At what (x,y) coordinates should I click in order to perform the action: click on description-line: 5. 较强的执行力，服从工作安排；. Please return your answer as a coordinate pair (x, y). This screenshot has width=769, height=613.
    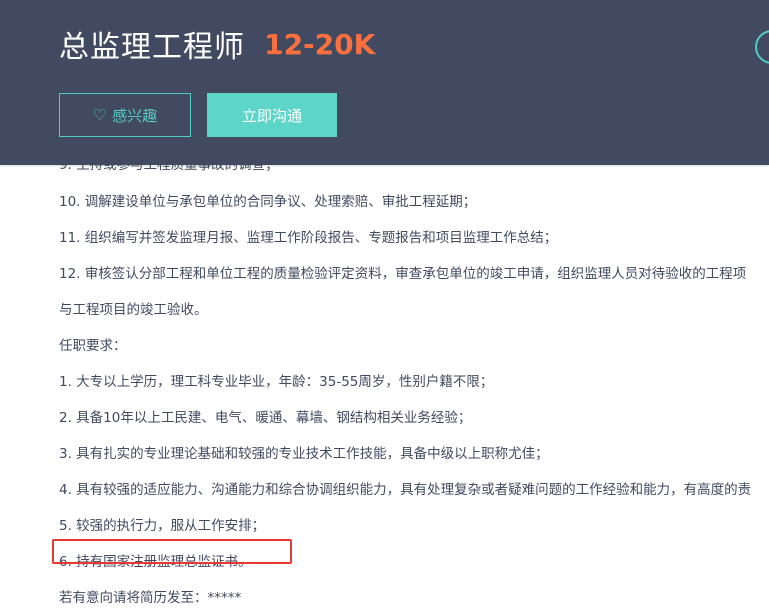
    Looking at the image, I should click on (162, 526).